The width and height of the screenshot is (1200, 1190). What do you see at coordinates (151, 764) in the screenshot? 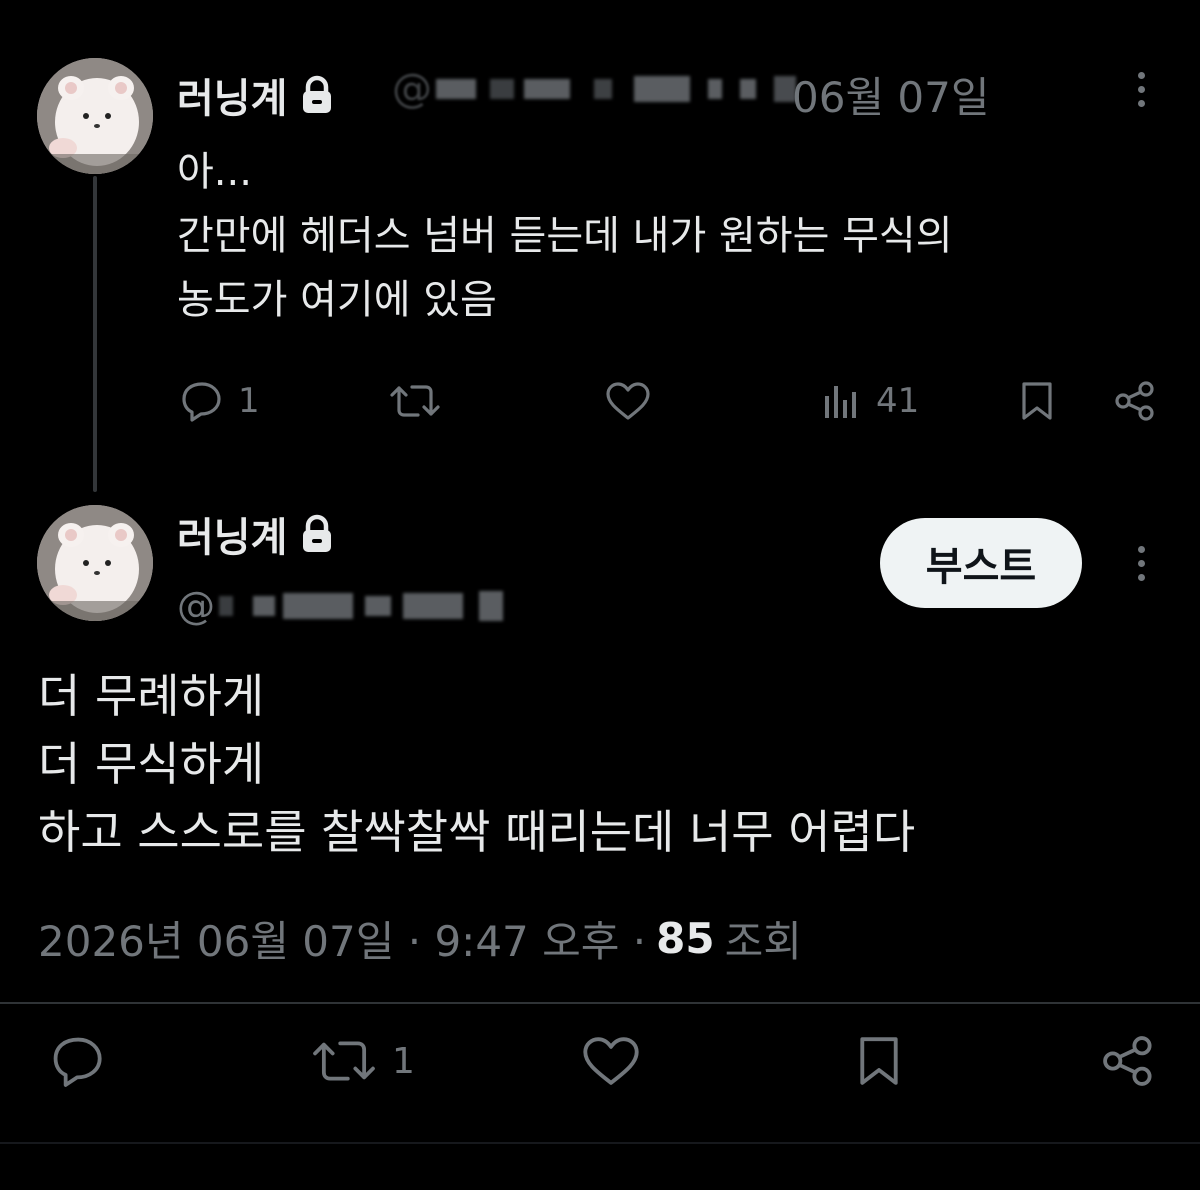
I see `tweet-text-line: 더 무식하게` at bounding box center [151, 764].